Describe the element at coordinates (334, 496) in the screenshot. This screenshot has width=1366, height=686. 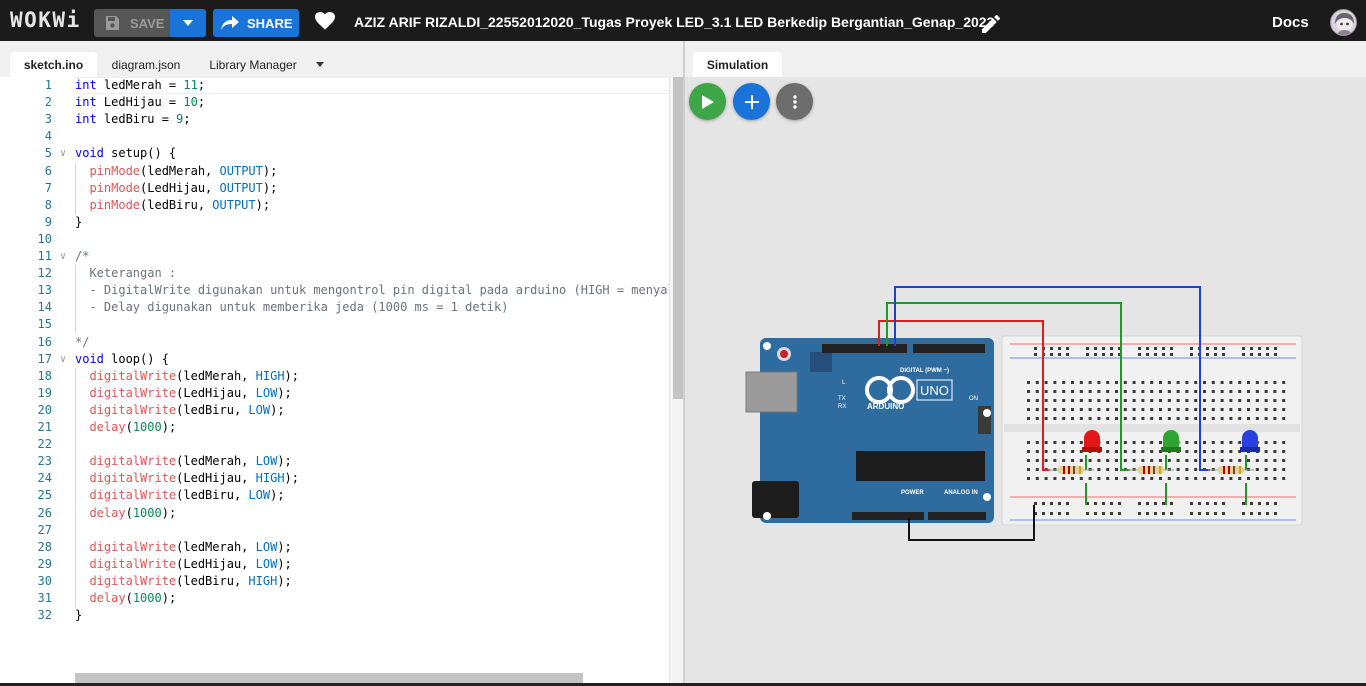
I see `code-line: 25 digitalWrite(ledBiru, LOW);` at that location.